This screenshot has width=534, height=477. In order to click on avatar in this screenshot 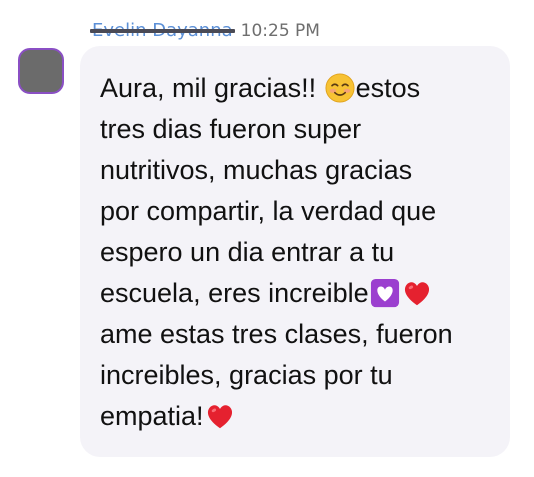, I will do `click(41, 71)`.